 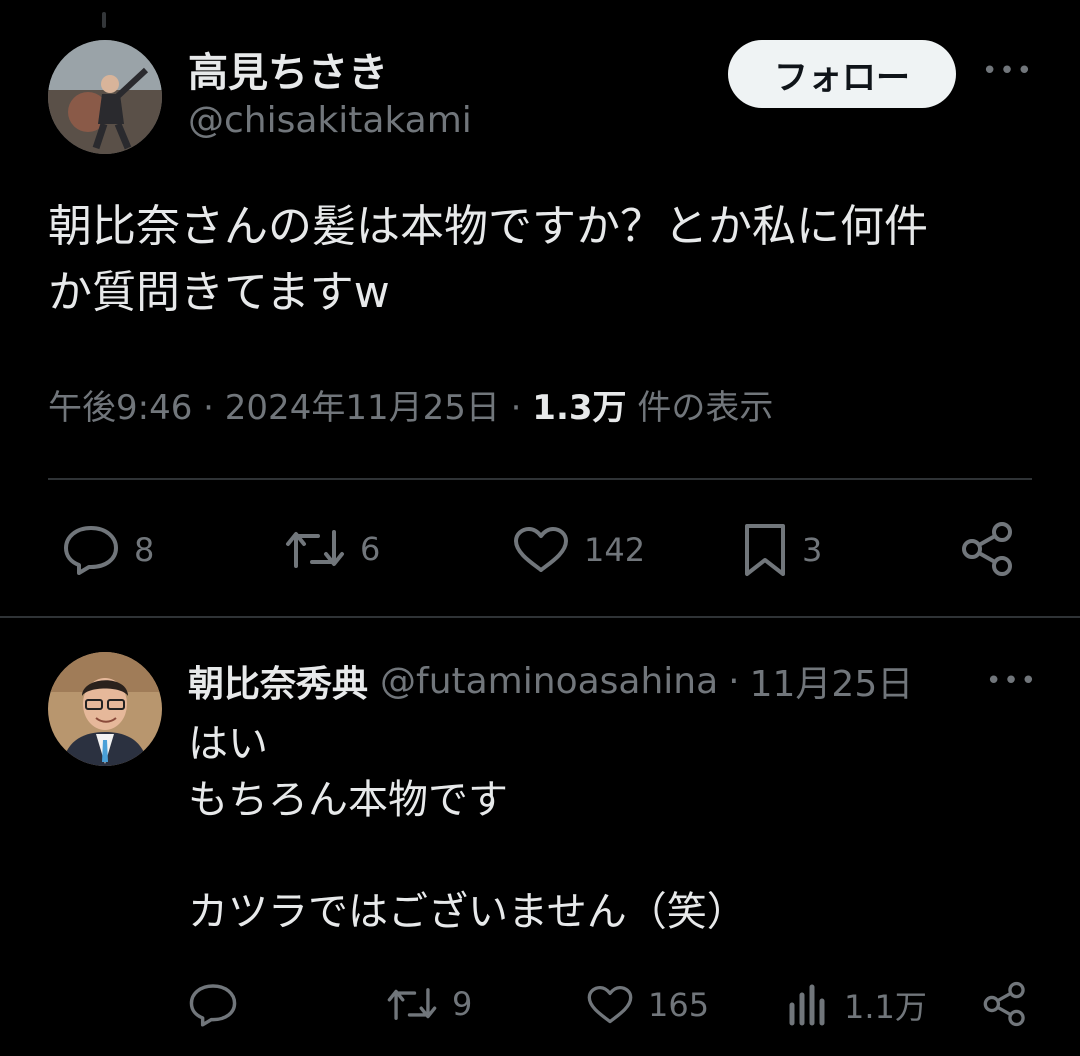 I want to click on thread-connector, so click(x=104, y=20).